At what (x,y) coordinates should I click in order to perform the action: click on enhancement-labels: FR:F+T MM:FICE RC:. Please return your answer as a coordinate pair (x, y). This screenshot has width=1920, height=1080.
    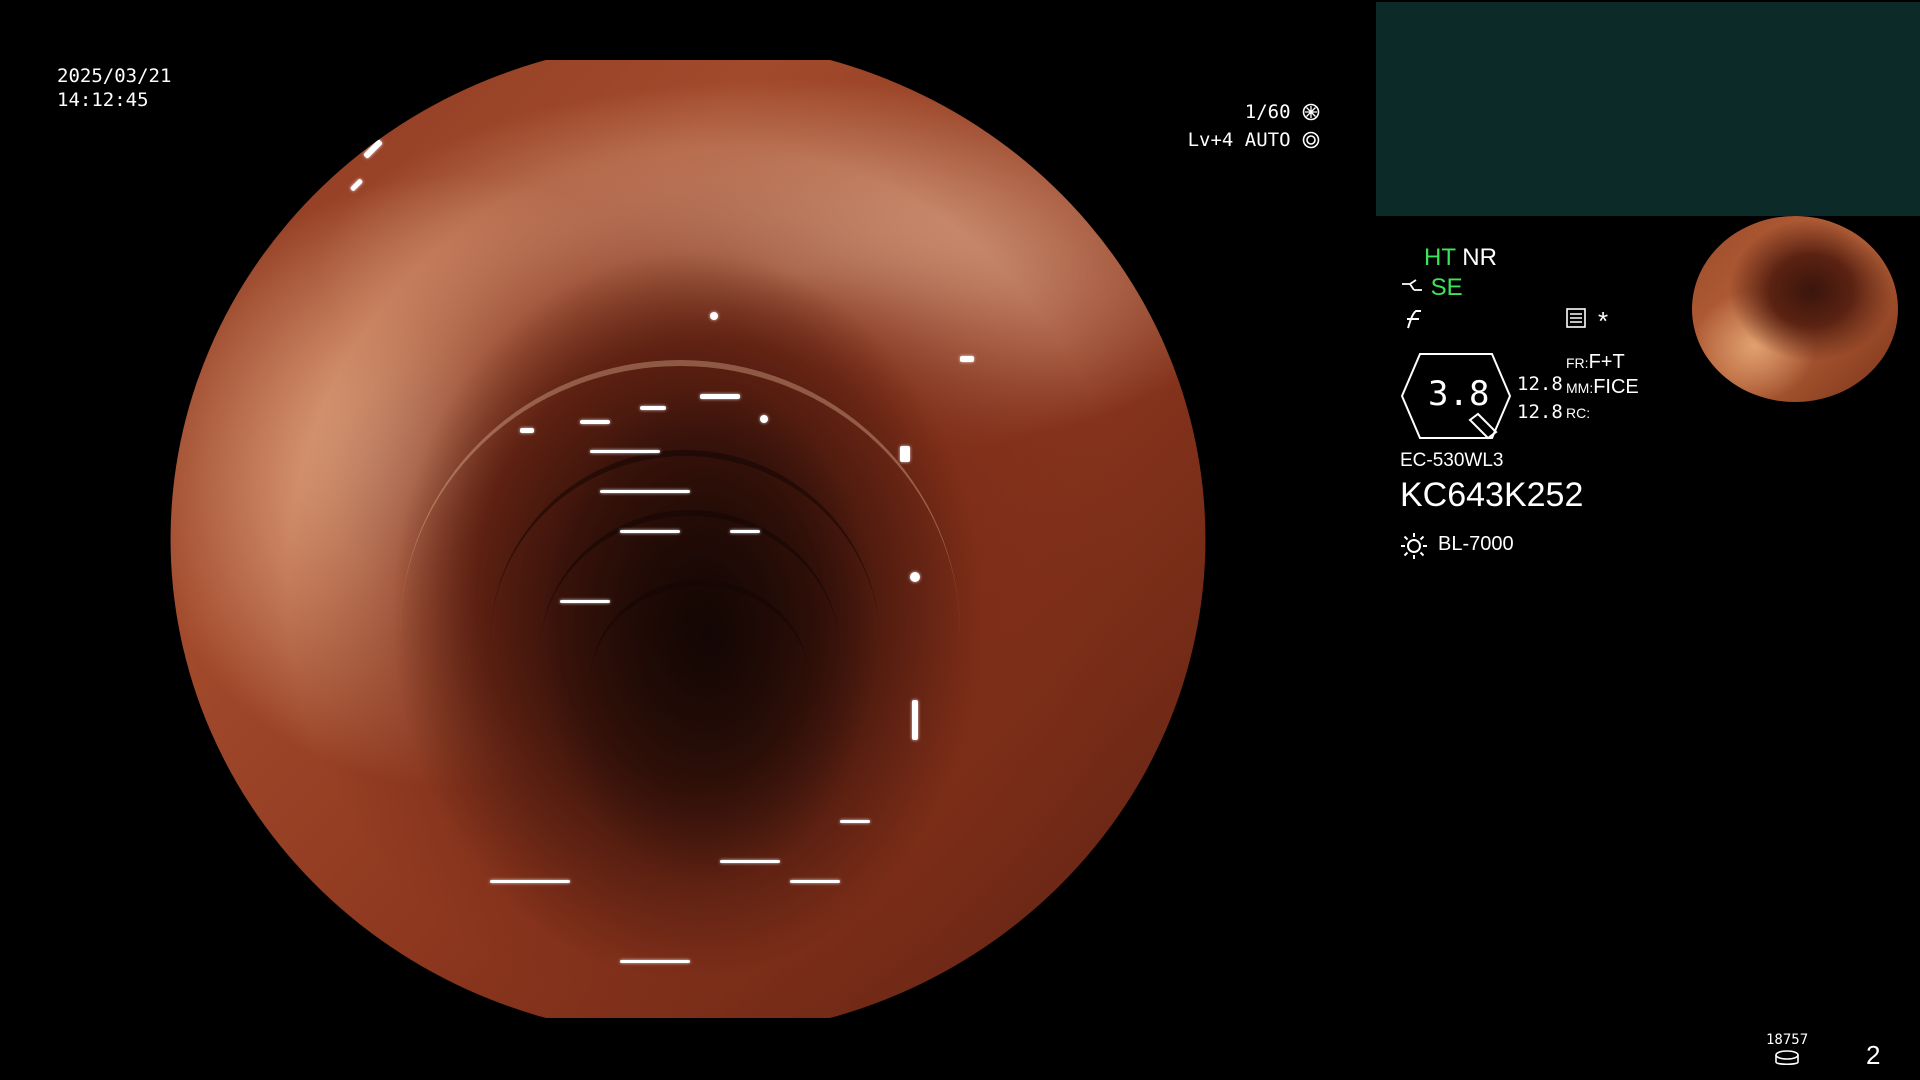
    Looking at the image, I should click on (1602, 387).